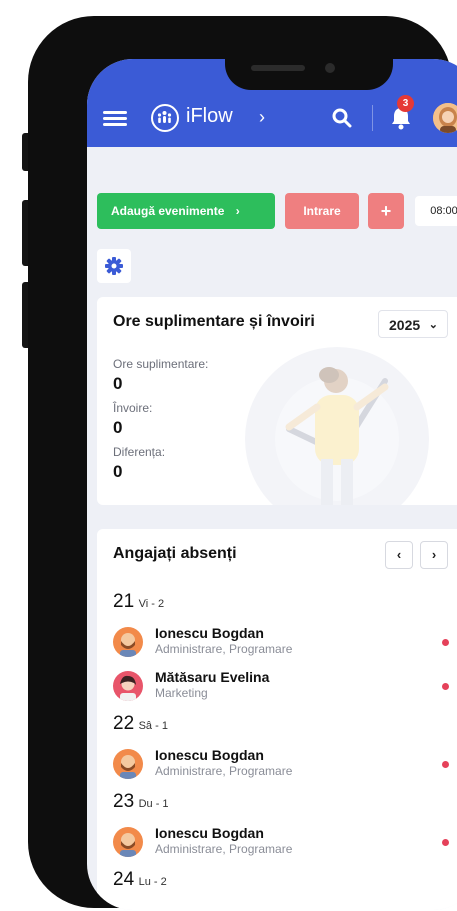 The image size is (457, 911). I want to click on add-events-button: Adaugă evenimente ›, so click(186, 211).